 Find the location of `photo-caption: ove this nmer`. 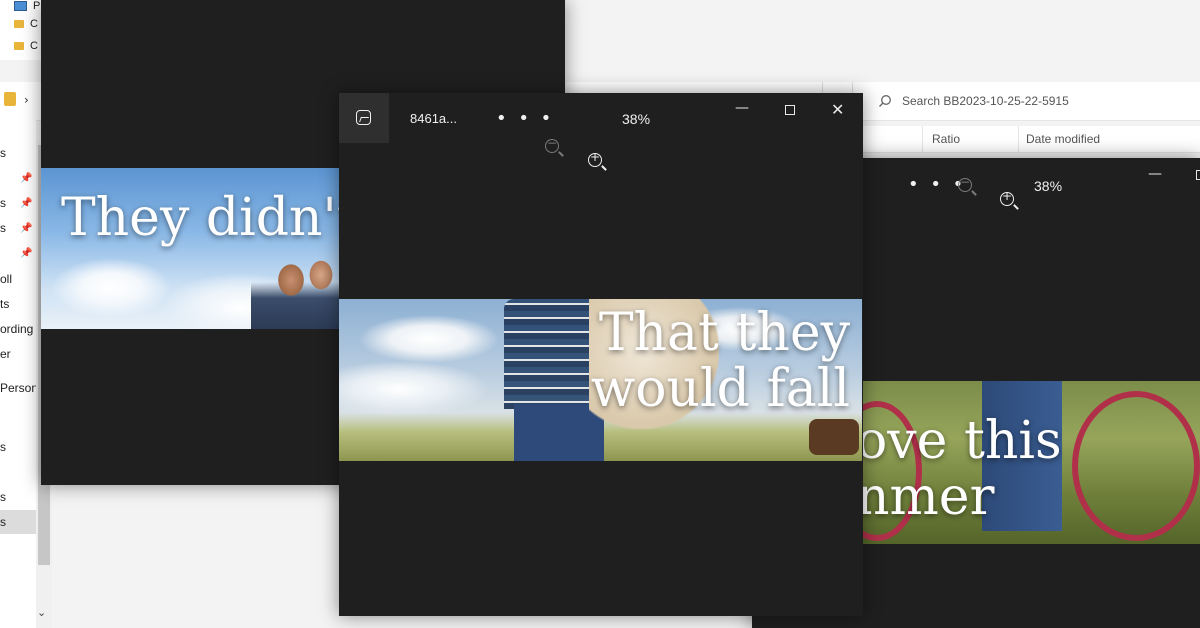

photo-caption: ove this nmer is located at coordinates (962, 469).